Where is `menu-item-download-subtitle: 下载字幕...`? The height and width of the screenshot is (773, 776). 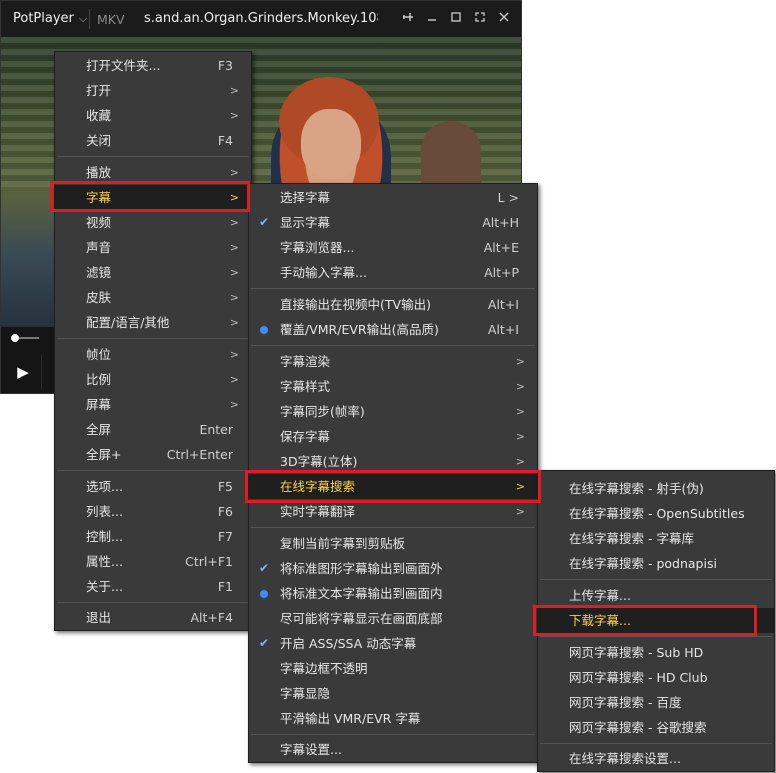
menu-item-download-subtitle: 下载字幕... is located at coordinates (656, 620).